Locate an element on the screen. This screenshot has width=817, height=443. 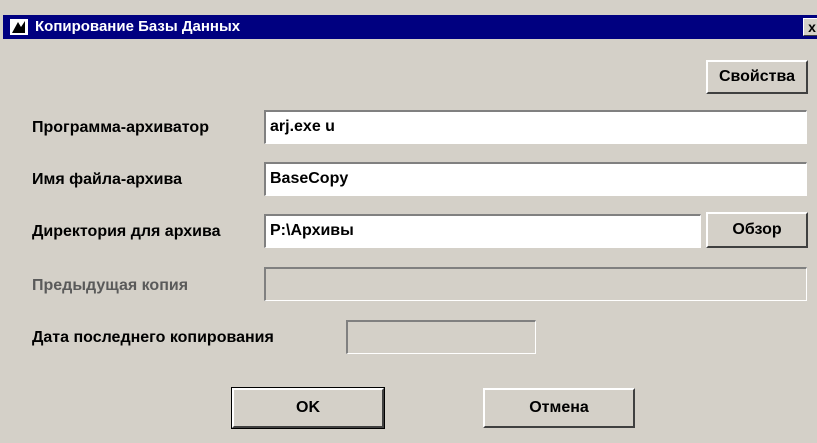
previous-copy-field is located at coordinates (535, 284).